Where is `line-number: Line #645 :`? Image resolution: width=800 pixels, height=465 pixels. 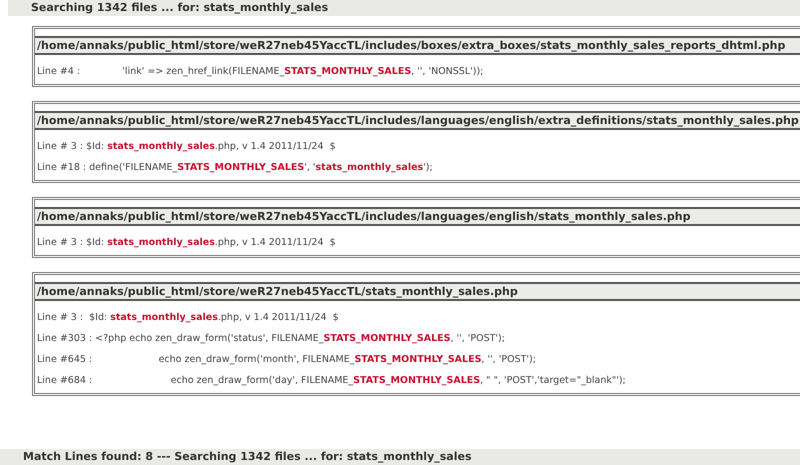 line-number: Line #645 : is located at coordinates (64, 360).